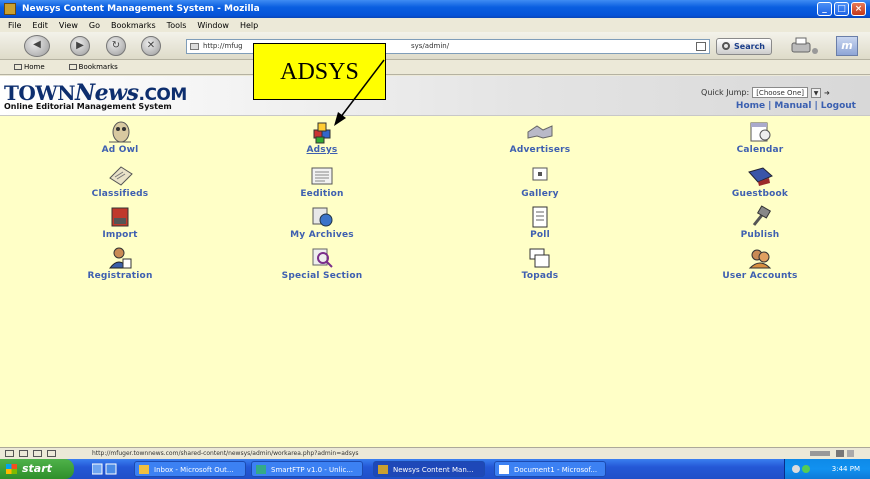 This screenshot has height=479, width=870. I want to click on quick-jump-select: [Choose One], so click(780, 92).